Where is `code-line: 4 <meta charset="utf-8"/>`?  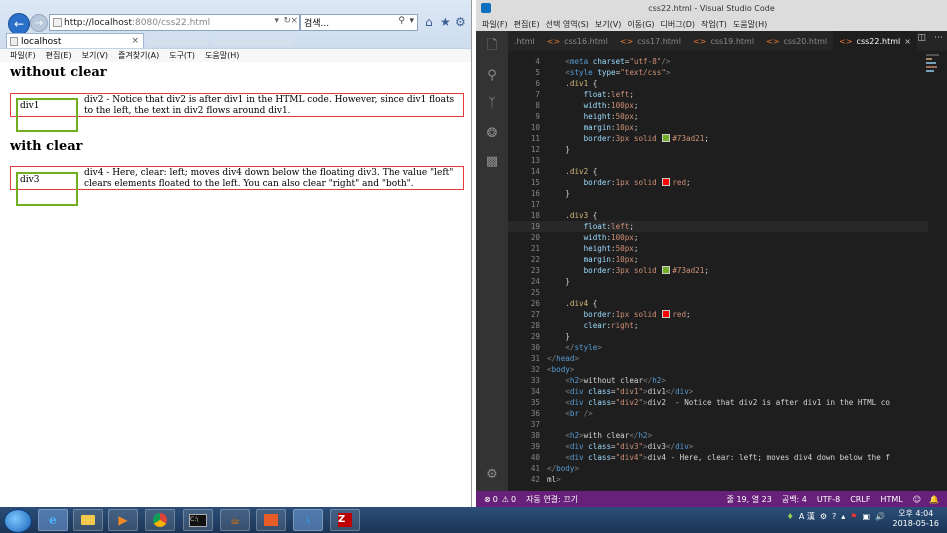 code-line: 4 <meta charset="utf-8"/> is located at coordinates (718, 61).